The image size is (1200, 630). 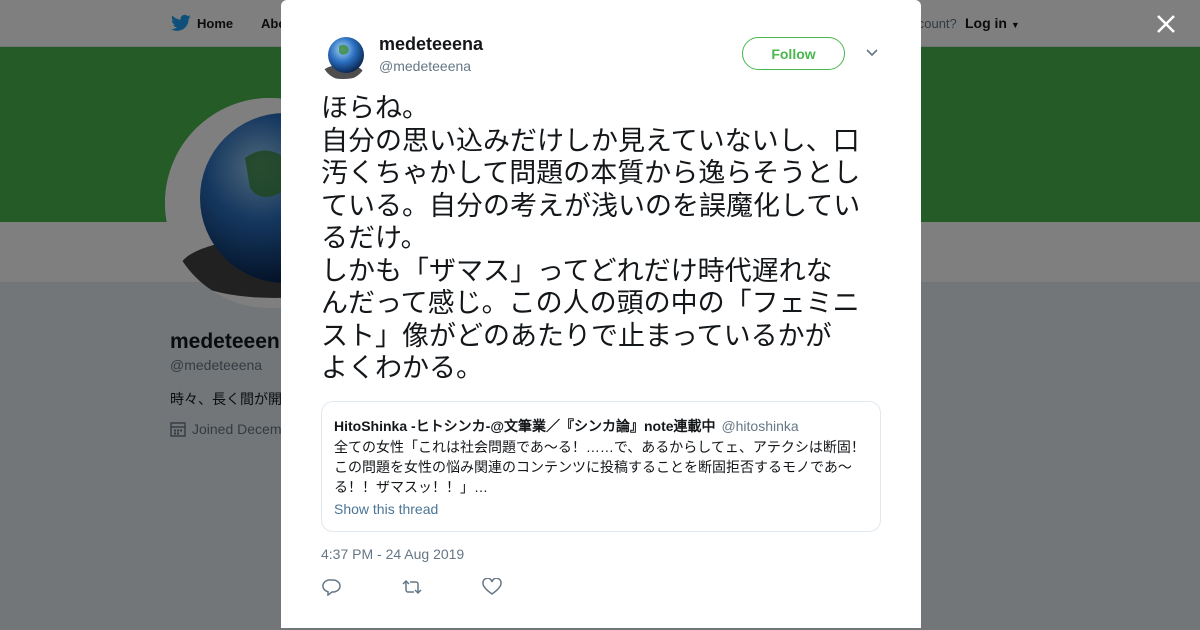 I want to click on tweet-line: 自分の思い込みだけしか見えていないし、口, so click(x=590, y=141).